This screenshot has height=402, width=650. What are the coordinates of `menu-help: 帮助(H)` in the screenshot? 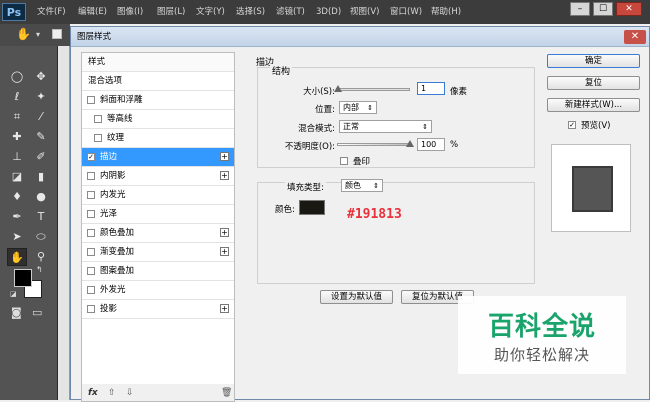 It's located at (446, 12).